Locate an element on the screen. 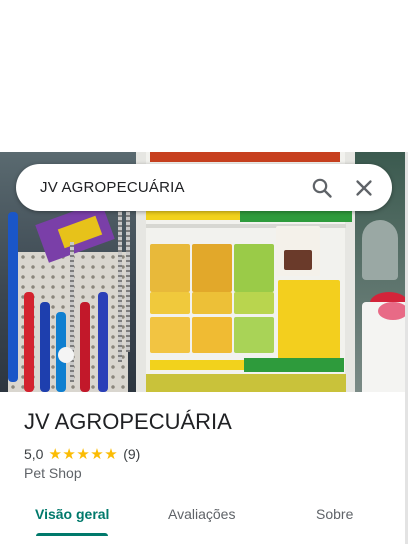 The width and height of the screenshot is (408, 544). place-tabs: Visão geral Avaliações Sobre is located at coordinates (204, 516).